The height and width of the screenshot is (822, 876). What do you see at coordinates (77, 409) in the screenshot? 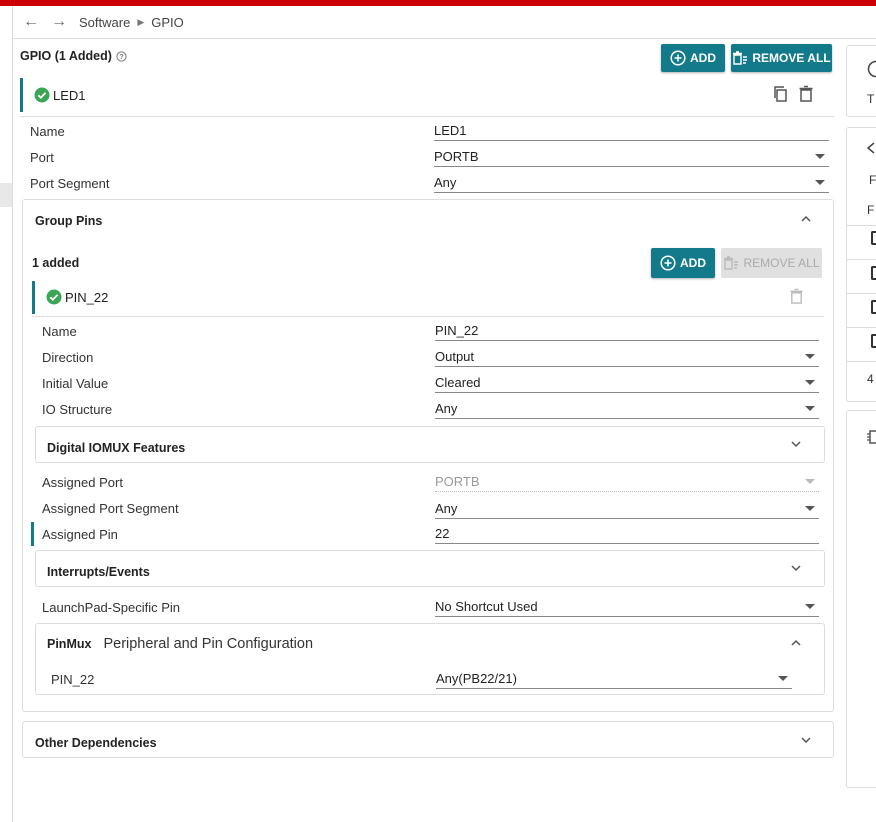
I see `io-structure-label: IO Structure` at bounding box center [77, 409].